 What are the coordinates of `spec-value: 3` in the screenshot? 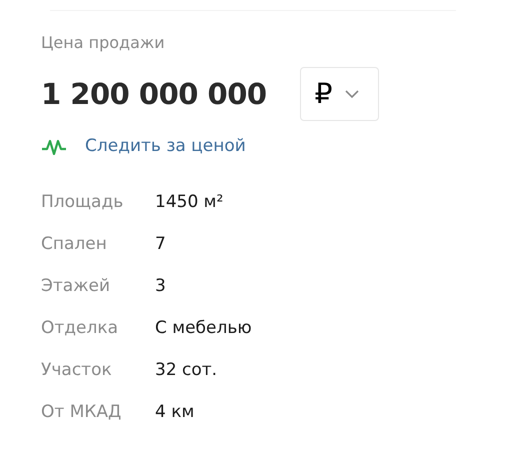 It's located at (160, 286).